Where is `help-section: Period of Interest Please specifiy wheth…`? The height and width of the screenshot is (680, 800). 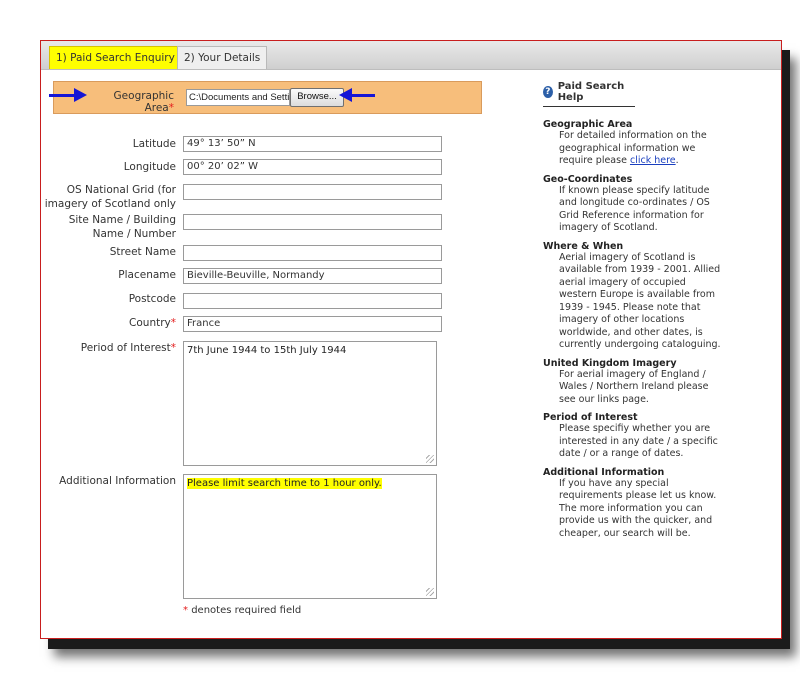 help-section: Period of Interest Please specifiy wheth… is located at coordinates (630, 435).